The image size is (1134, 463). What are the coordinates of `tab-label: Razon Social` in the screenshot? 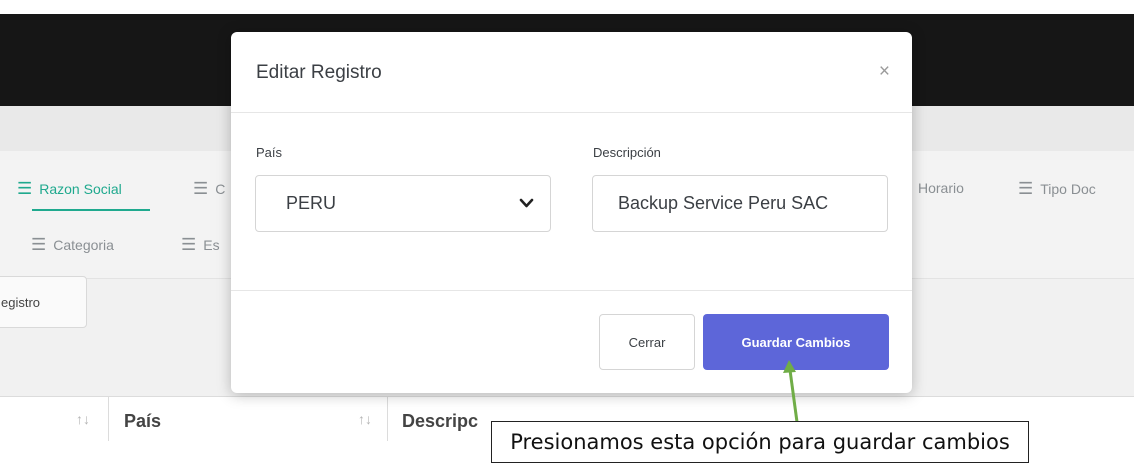 It's located at (80, 188).